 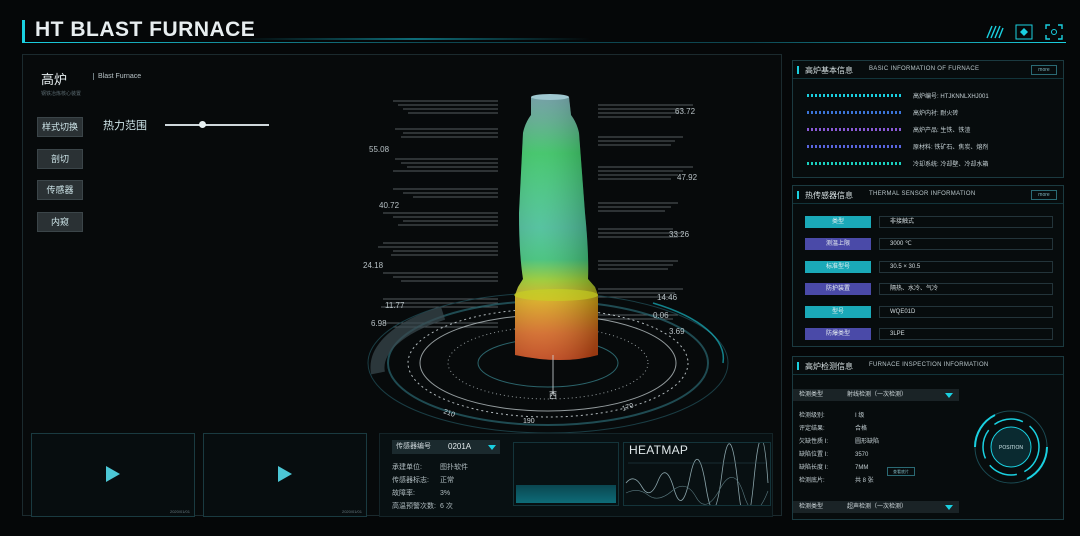 What do you see at coordinates (471, 447) in the screenshot?
I see `sensor-id-select: 0201A` at bounding box center [471, 447].